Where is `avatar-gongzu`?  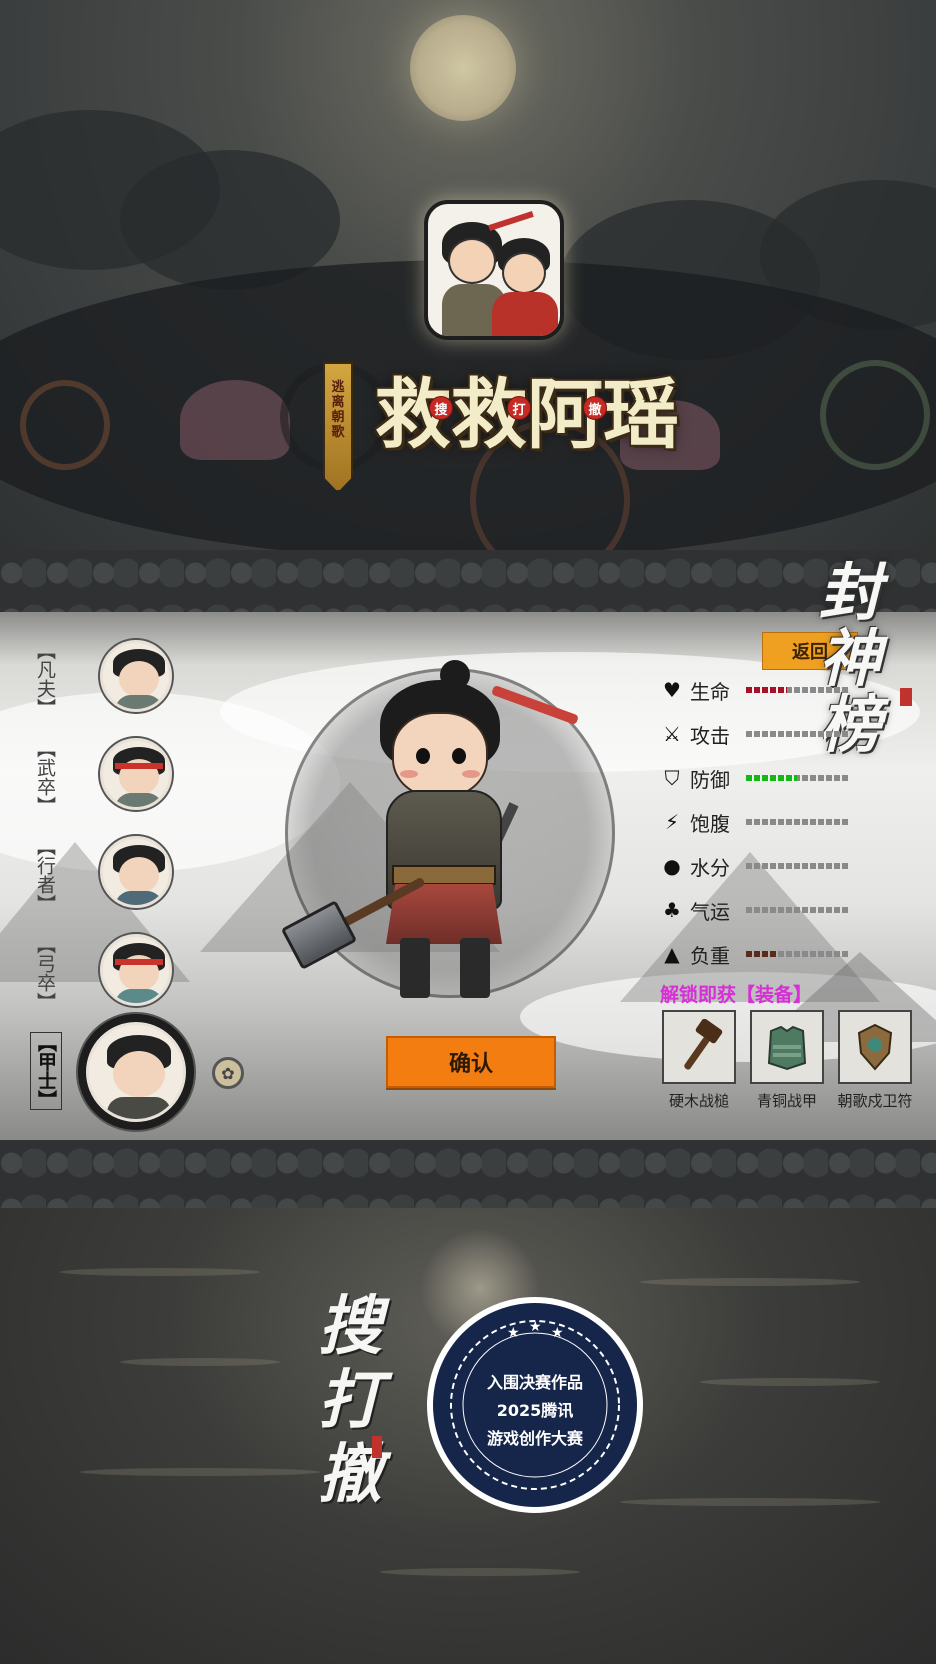
avatar-gongzu is located at coordinates (136, 970).